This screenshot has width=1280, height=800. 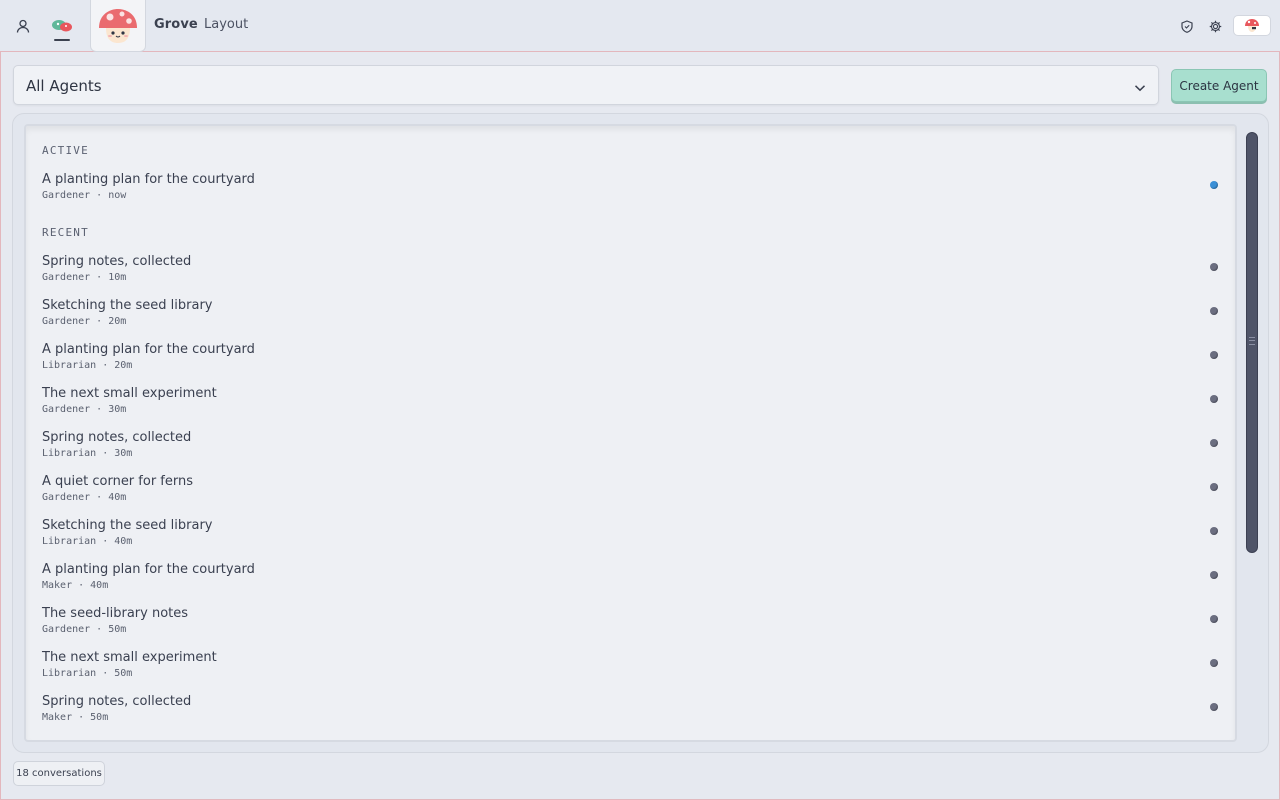 I want to click on chevron-down-icon, so click(x=1140, y=88).